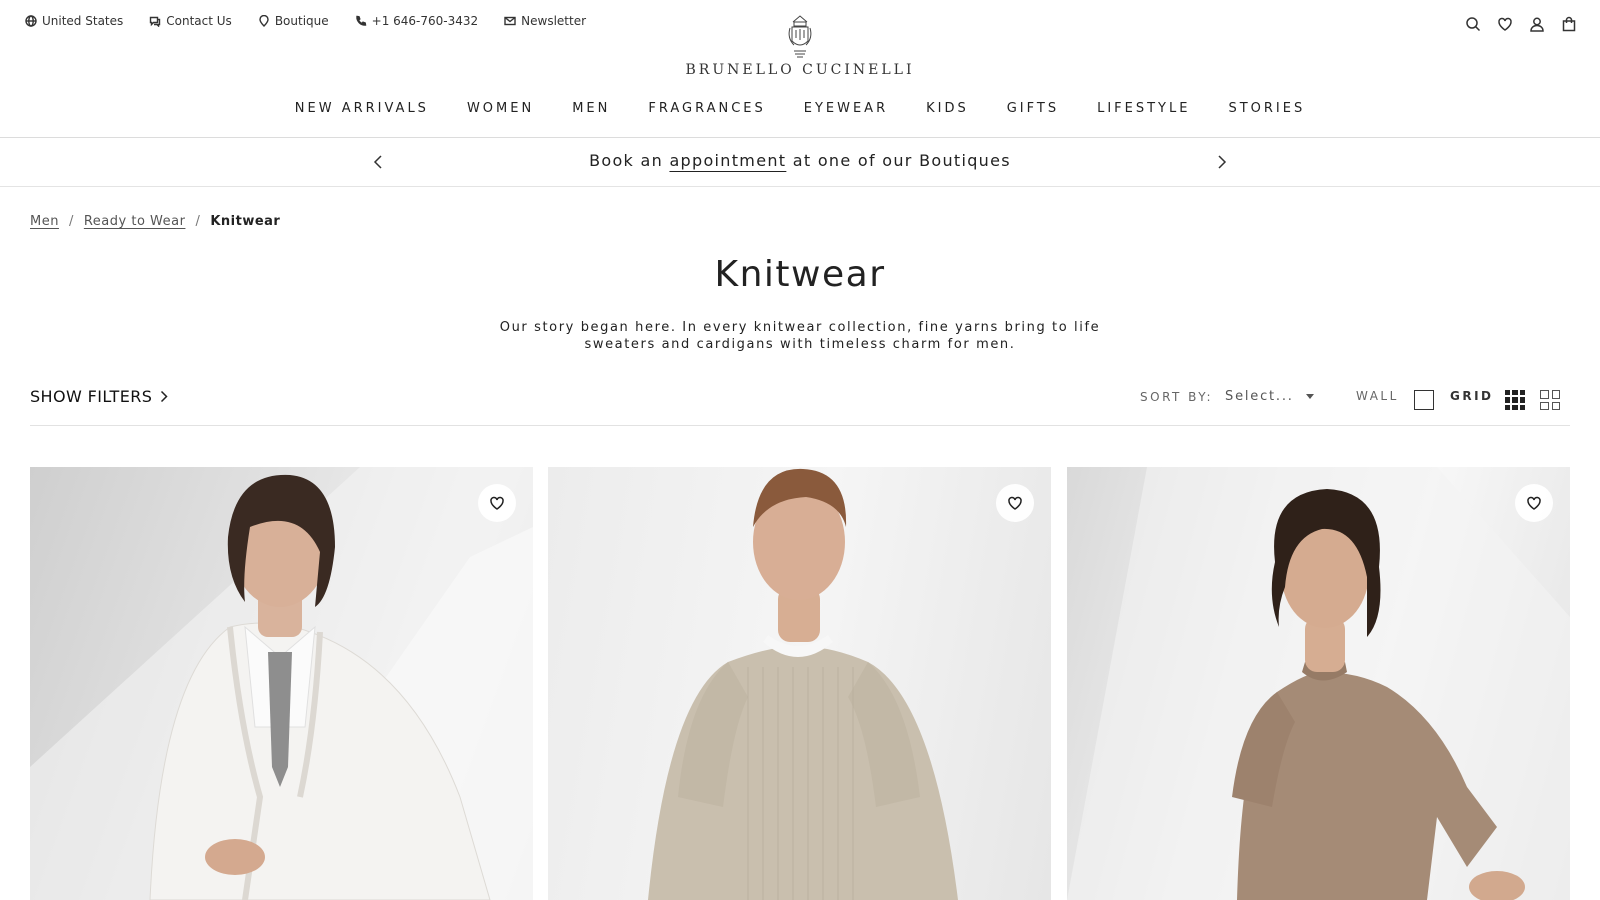 This screenshot has height=900, width=1600. What do you see at coordinates (800, 274) in the screenshot?
I see `page-title: Knitwear` at bounding box center [800, 274].